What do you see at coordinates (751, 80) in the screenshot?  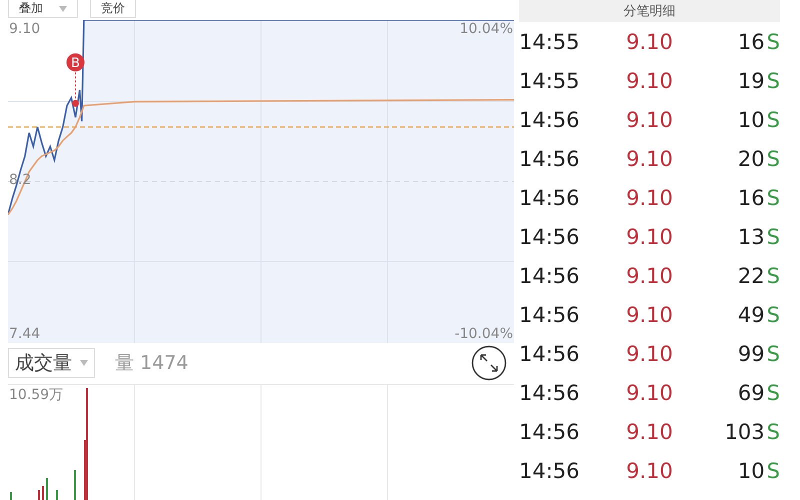 I see `trade-volume: 19` at bounding box center [751, 80].